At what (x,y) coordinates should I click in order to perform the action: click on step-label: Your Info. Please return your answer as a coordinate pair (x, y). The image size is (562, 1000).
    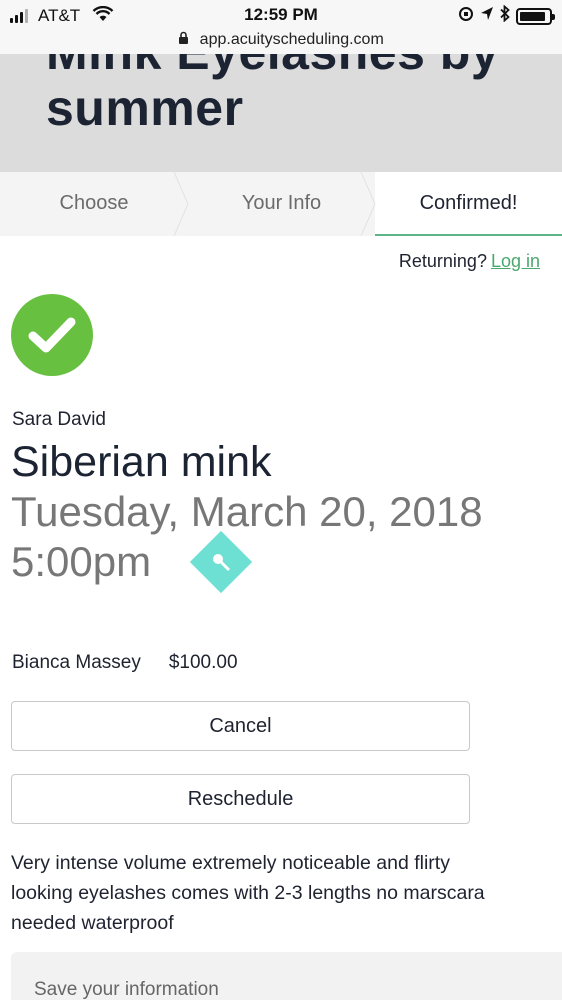
    Looking at the image, I should click on (281, 203).